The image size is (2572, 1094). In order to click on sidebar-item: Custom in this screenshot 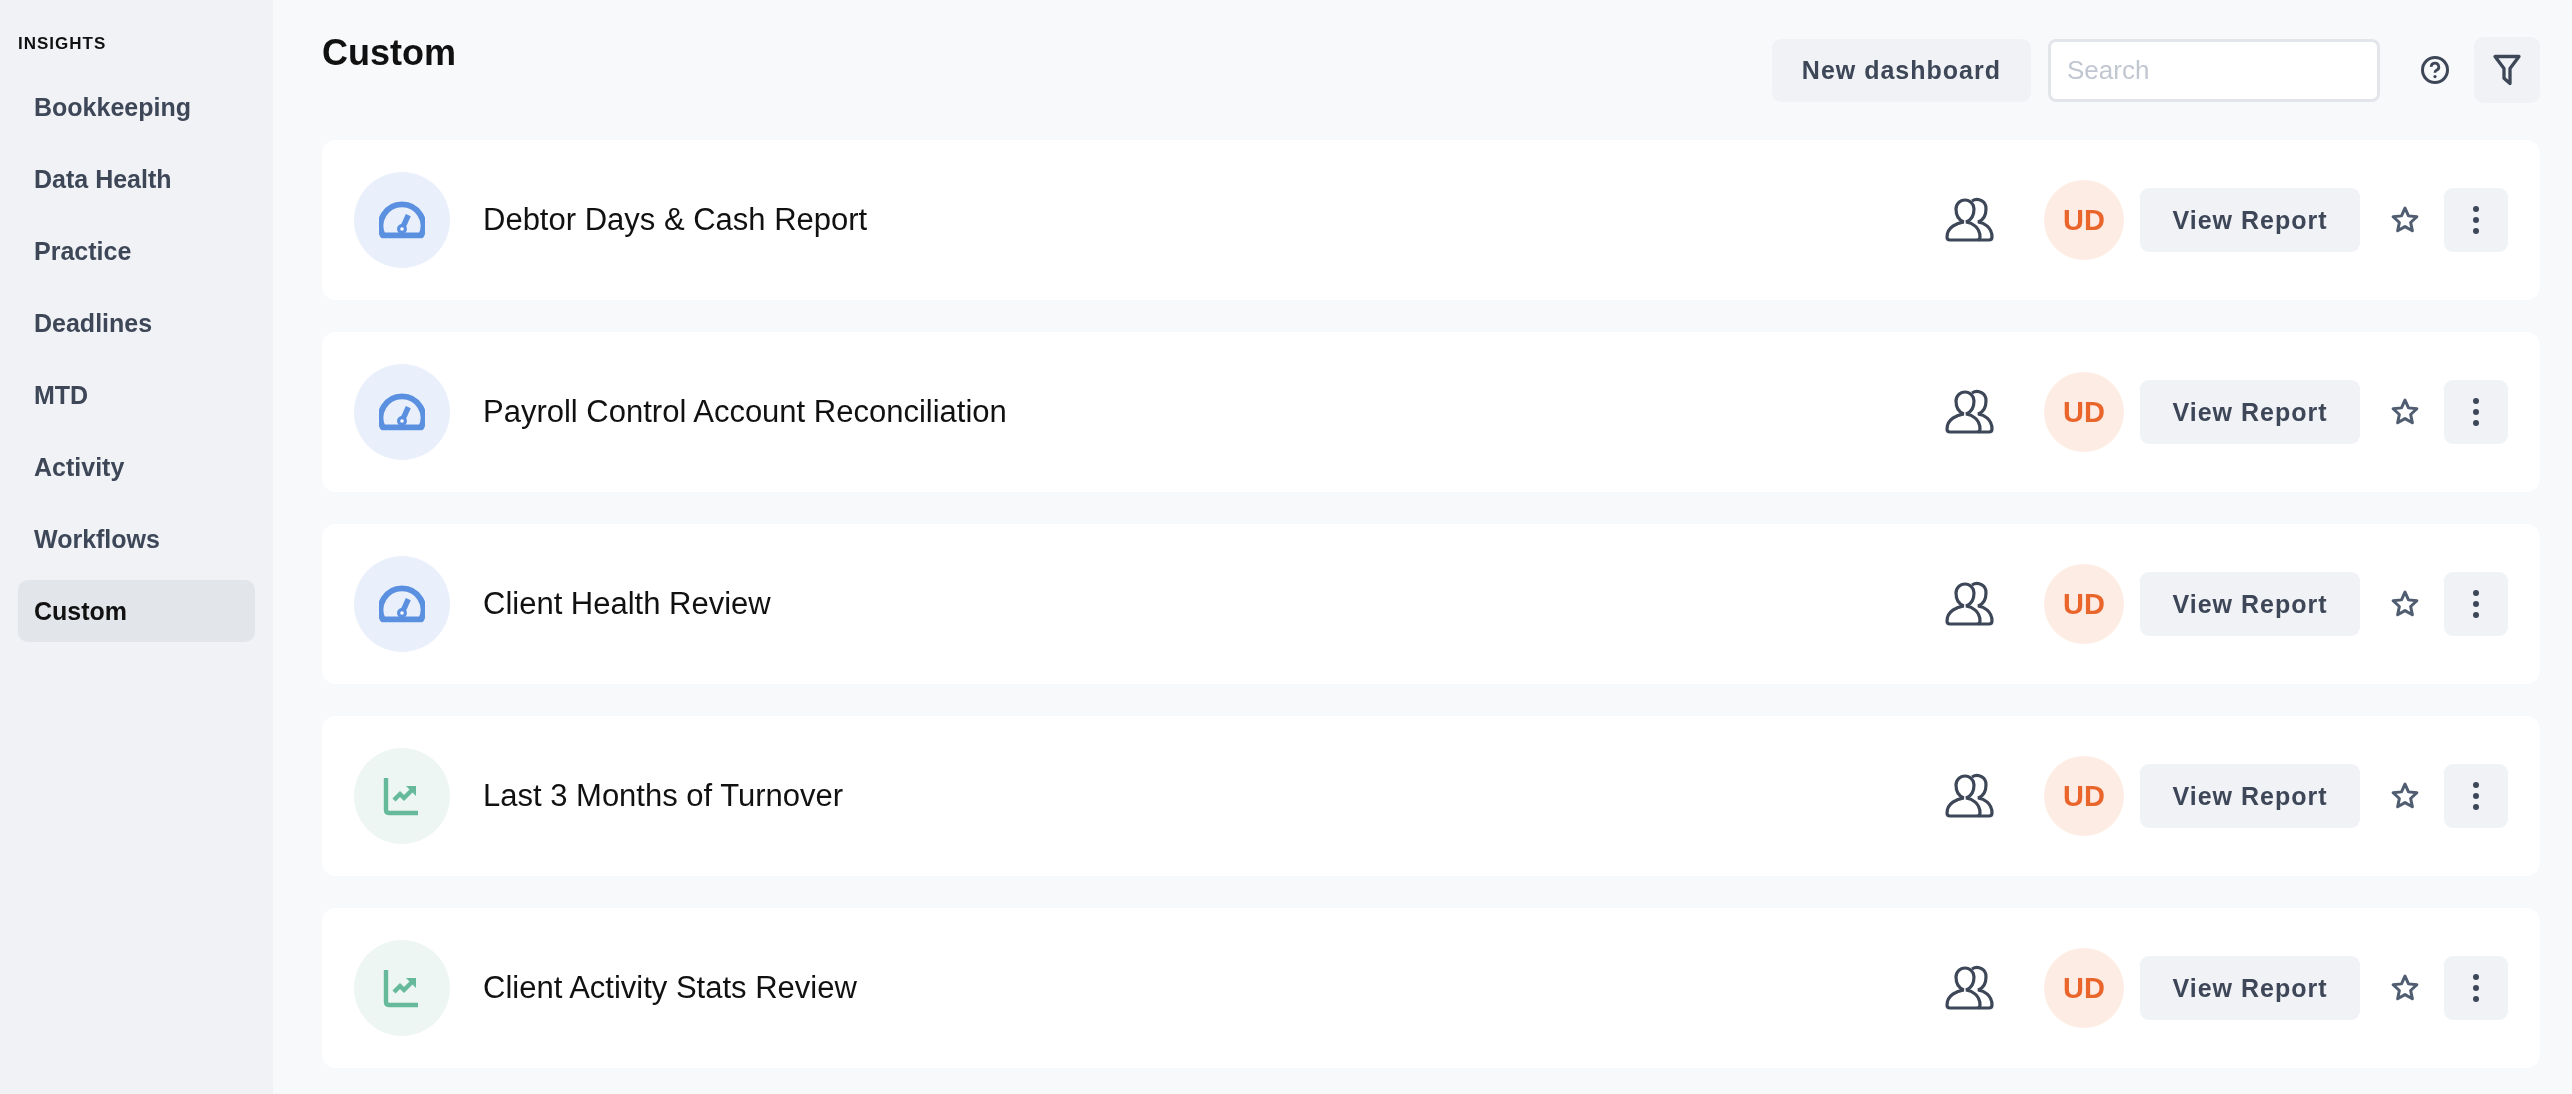, I will do `click(136, 611)`.